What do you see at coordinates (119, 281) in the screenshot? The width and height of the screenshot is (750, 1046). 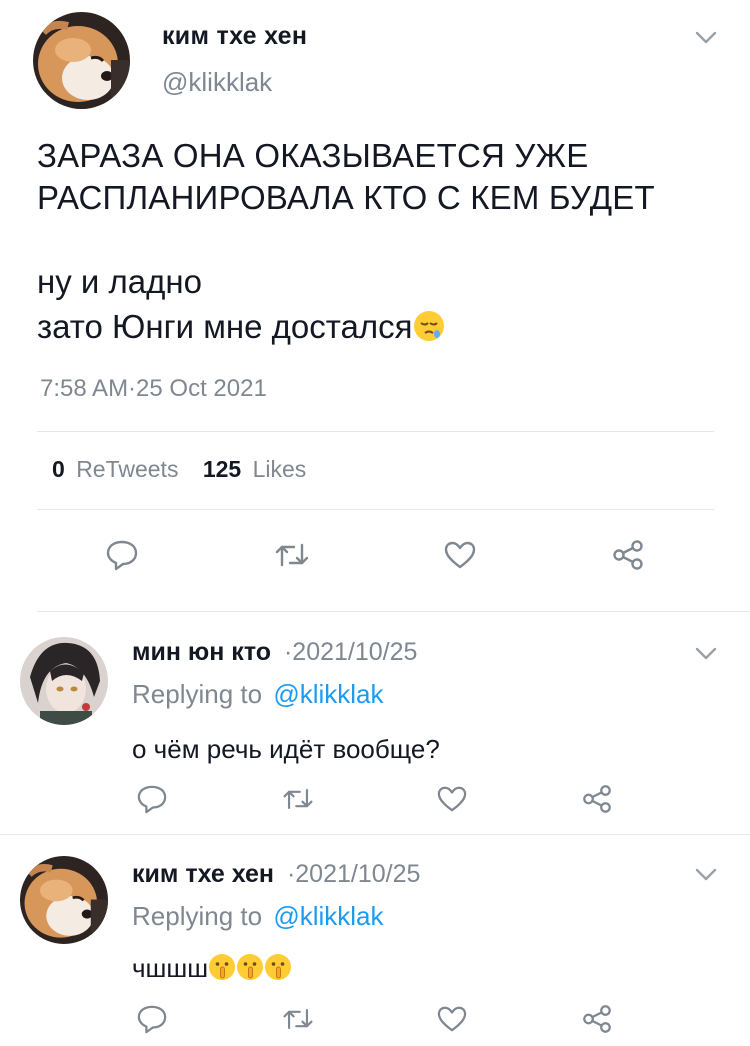 I see `tweet-text-line-3: ну и ладно` at bounding box center [119, 281].